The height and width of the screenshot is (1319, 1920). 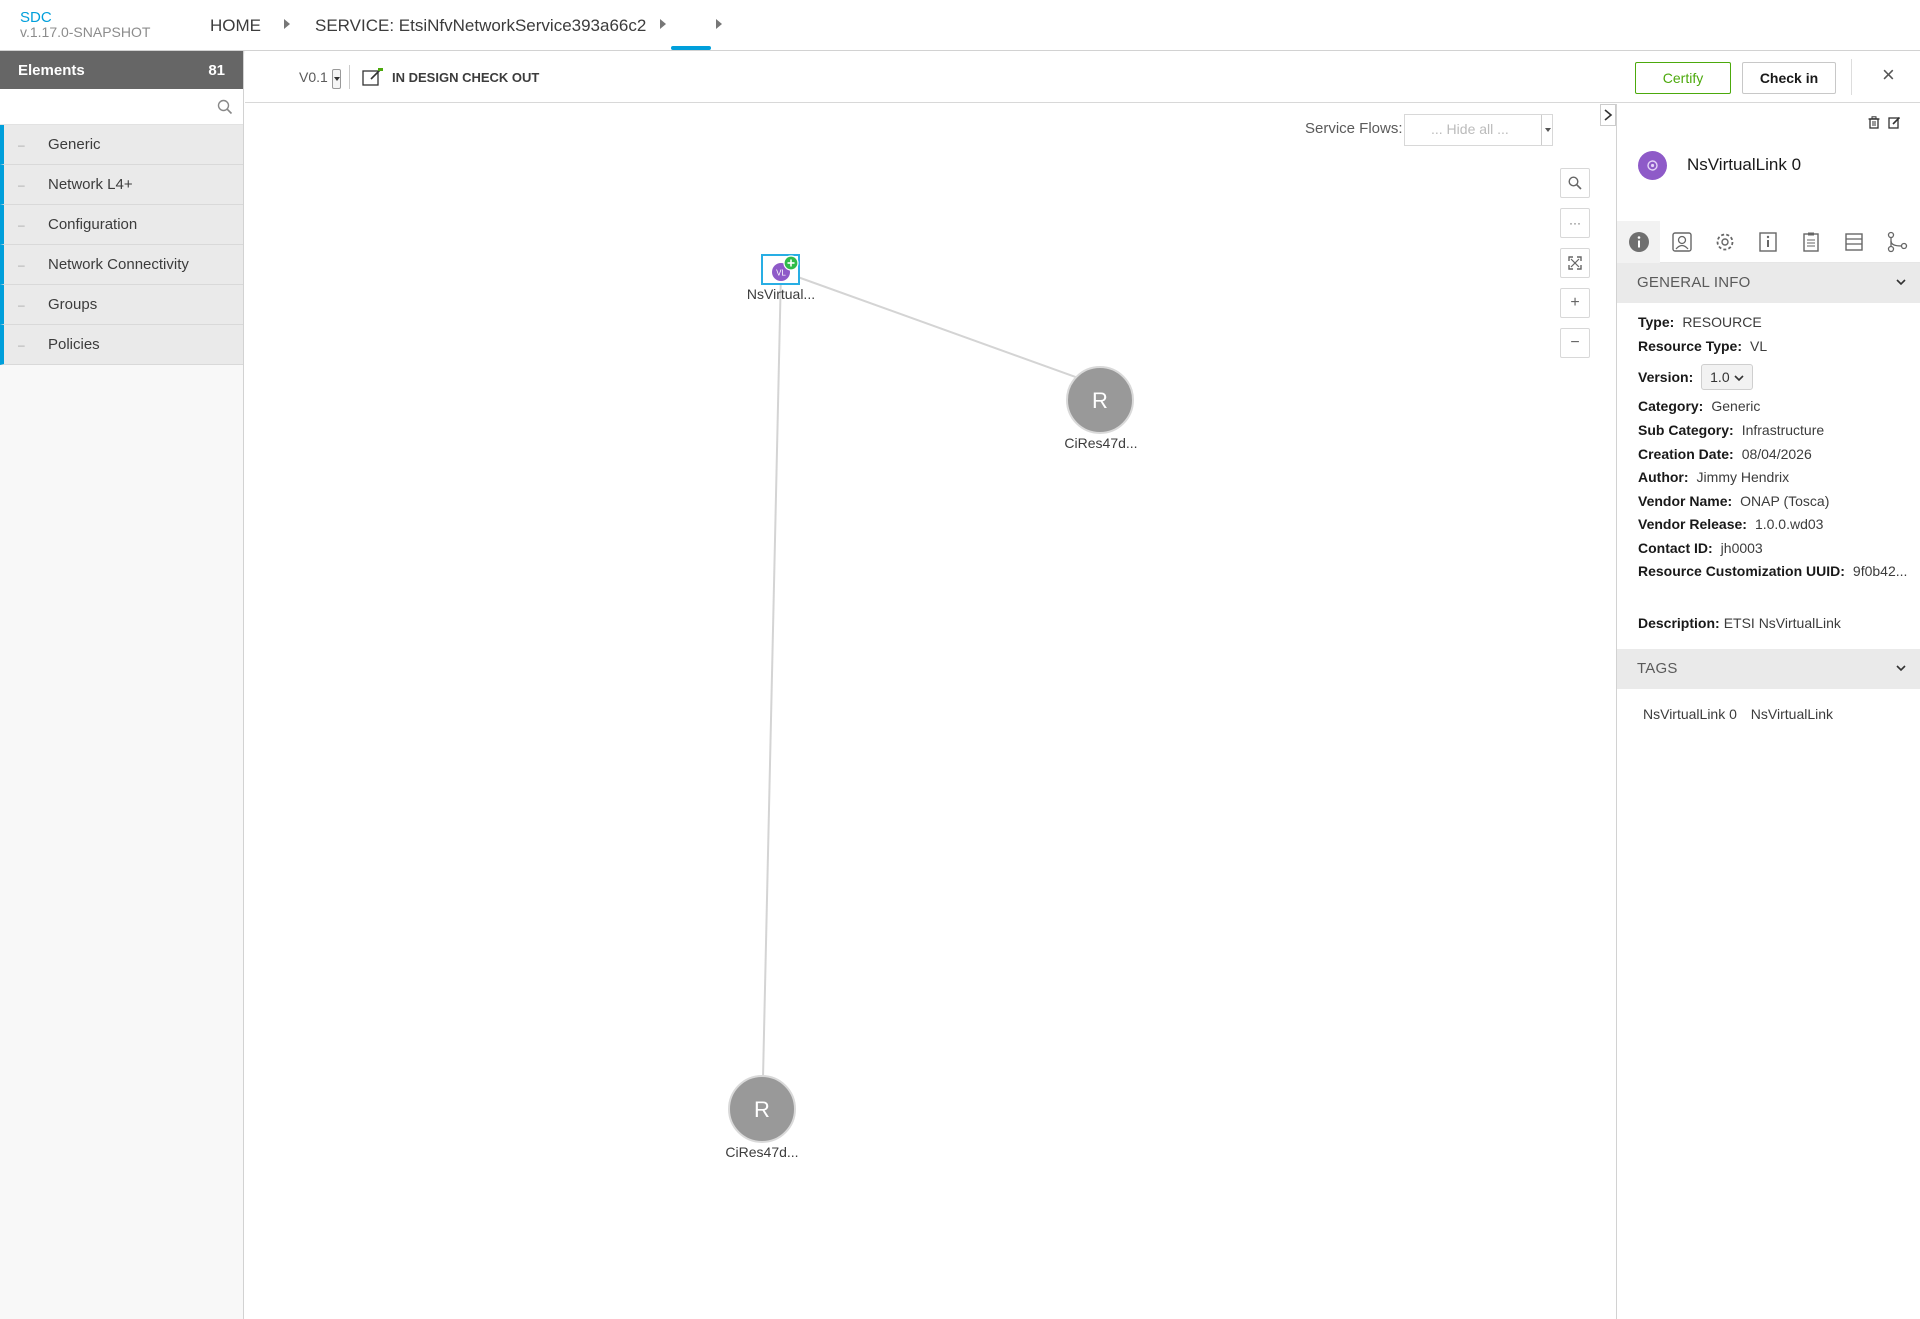 I want to click on palette-group-policies: – Policies, so click(x=121, y=345).